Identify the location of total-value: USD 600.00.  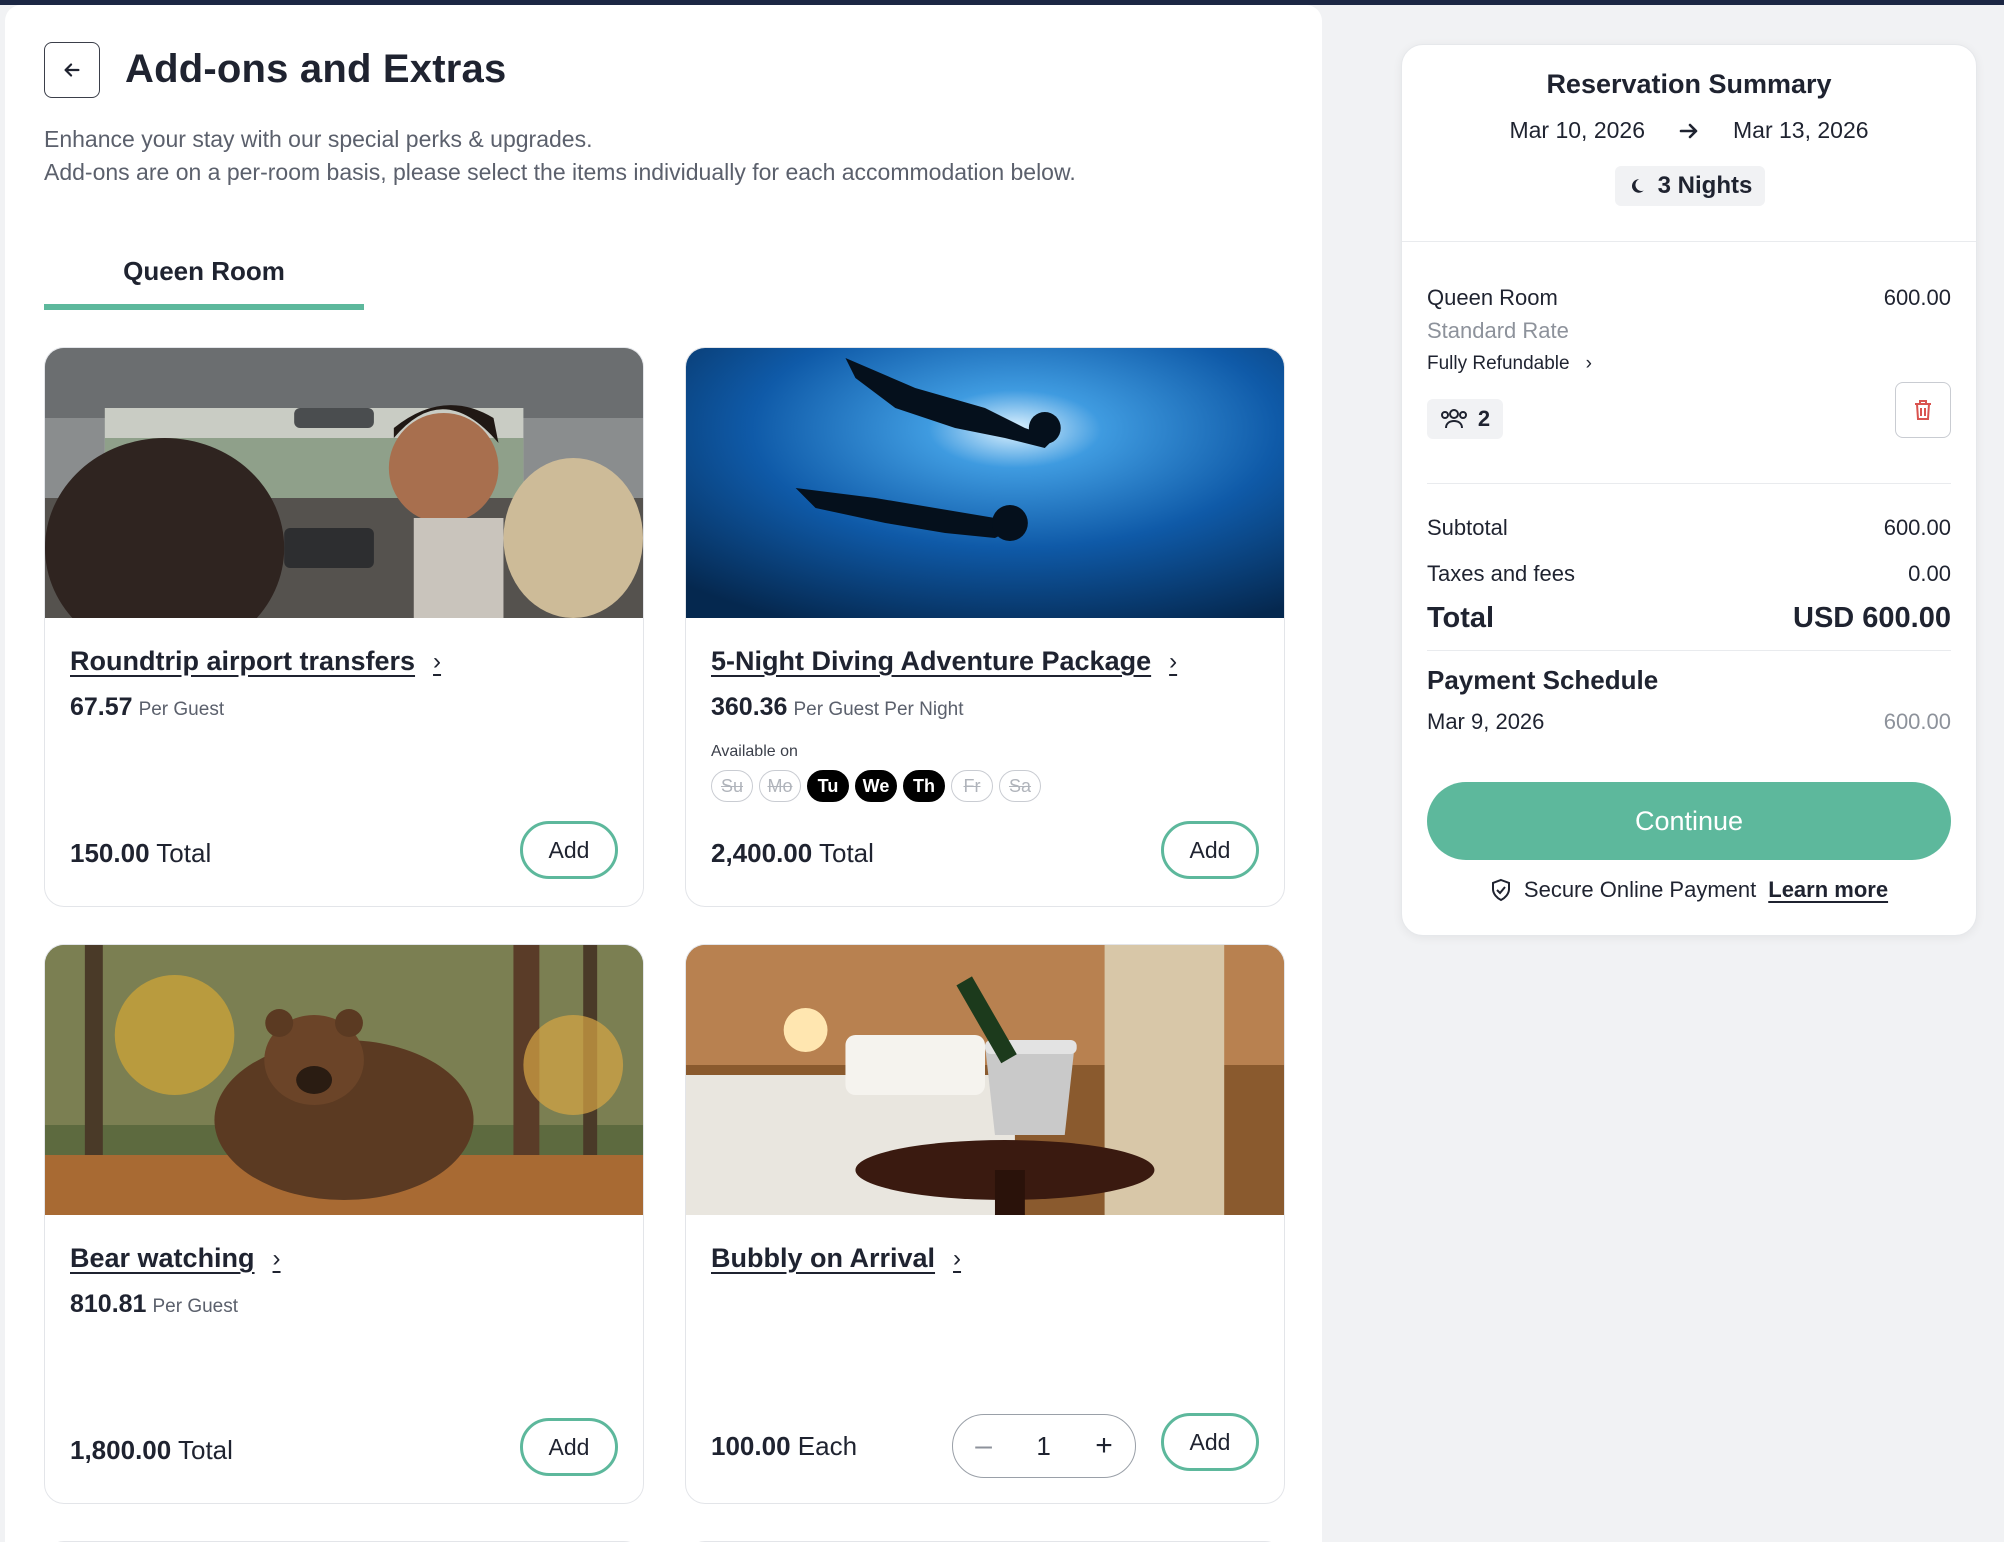
(1872, 618).